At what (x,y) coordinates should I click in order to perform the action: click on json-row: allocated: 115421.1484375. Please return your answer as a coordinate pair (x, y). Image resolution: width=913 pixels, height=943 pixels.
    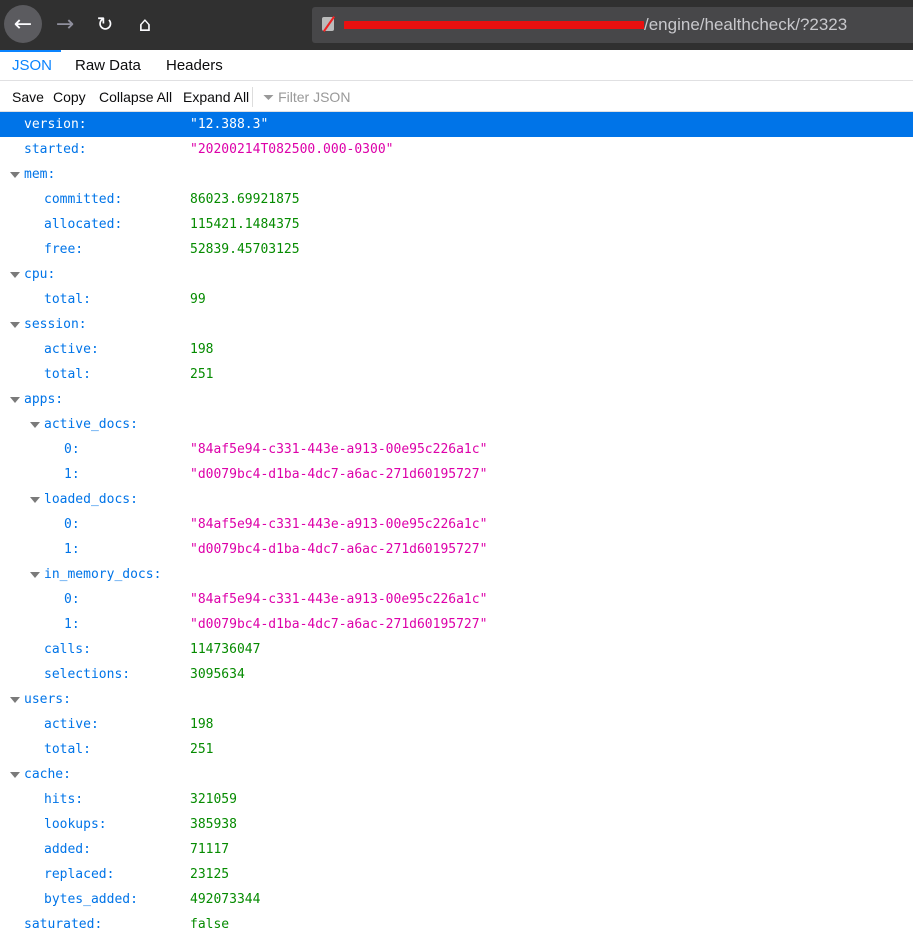
    Looking at the image, I should click on (456, 224).